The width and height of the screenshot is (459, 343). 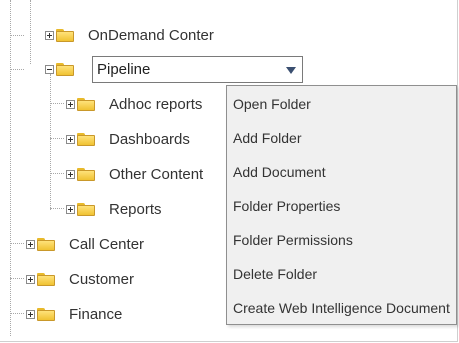 I want to click on tree-item-ondemand: OnDemand Conter, so click(x=129, y=35).